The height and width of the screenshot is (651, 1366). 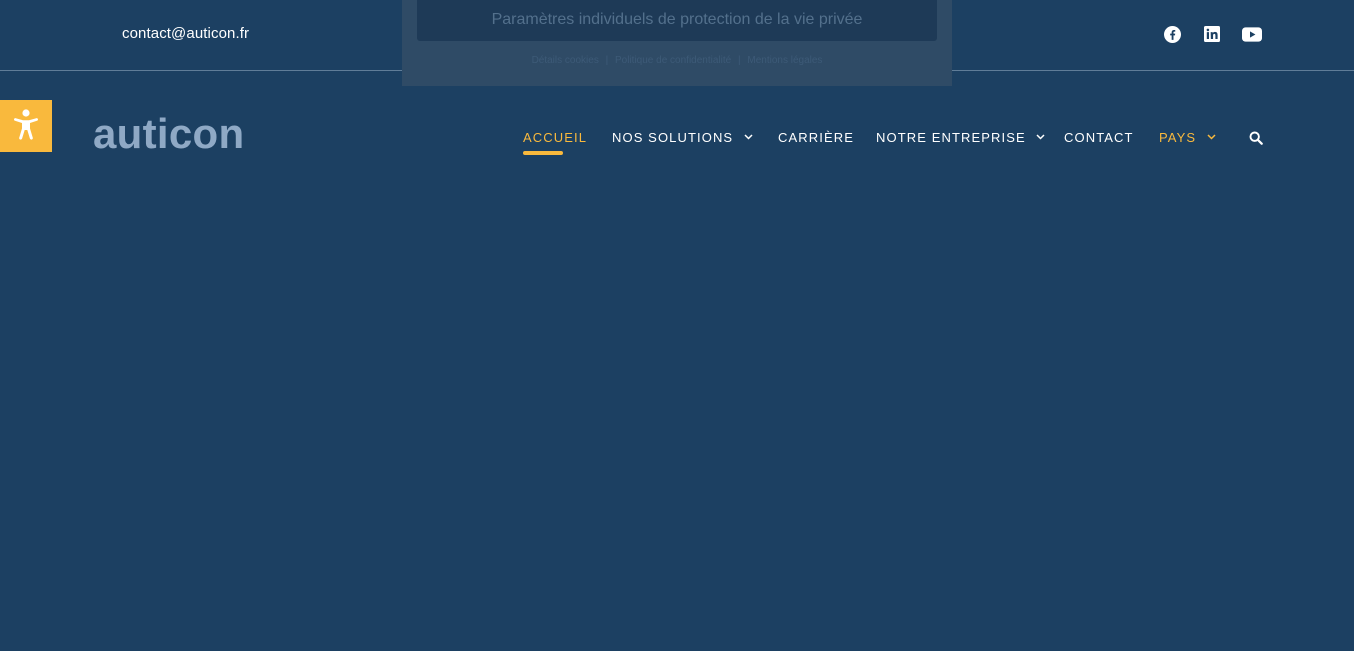 I want to click on scrollbar, so click(x=1360, y=325).